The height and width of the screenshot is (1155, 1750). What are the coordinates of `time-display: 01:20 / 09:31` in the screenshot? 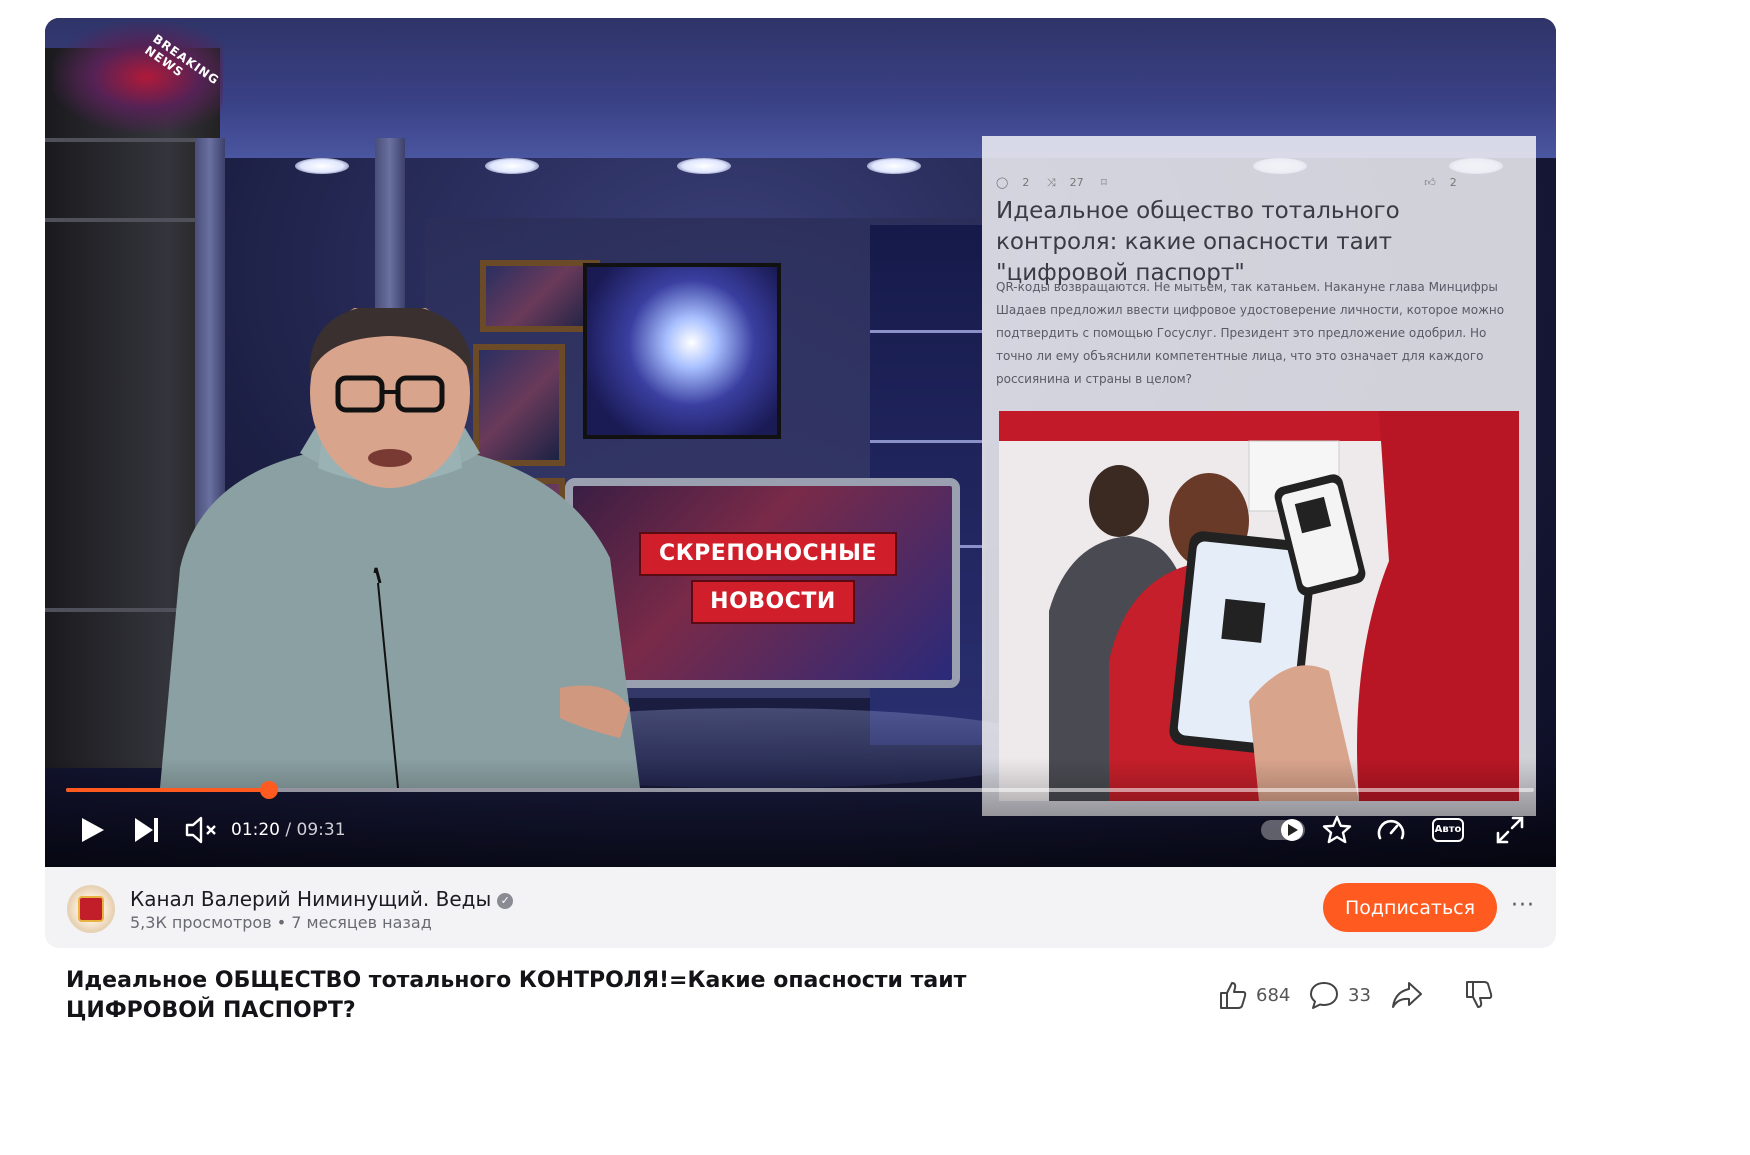 It's located at (288, 830).